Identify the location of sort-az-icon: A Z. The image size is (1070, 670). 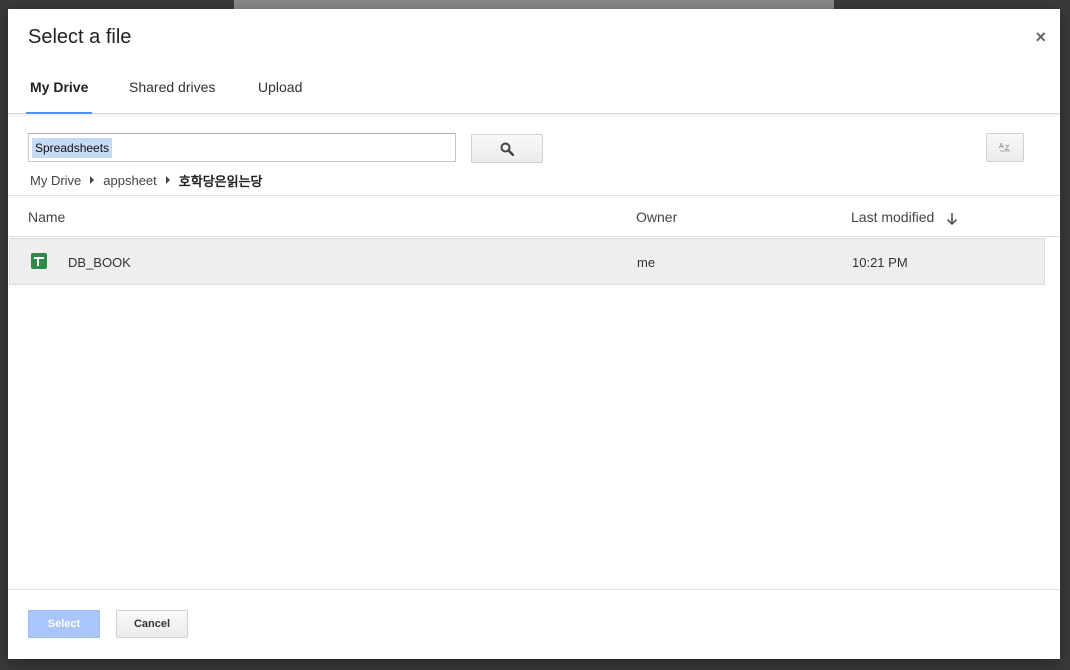
(1004, 147).